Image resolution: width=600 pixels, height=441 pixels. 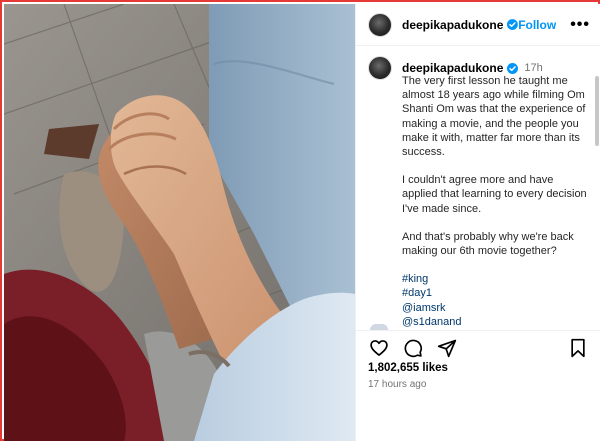 What do you see at coordinates (533, 68) in the screenshot?
I see `caption-timestamp: 17h` at bounding box center [533, 68].